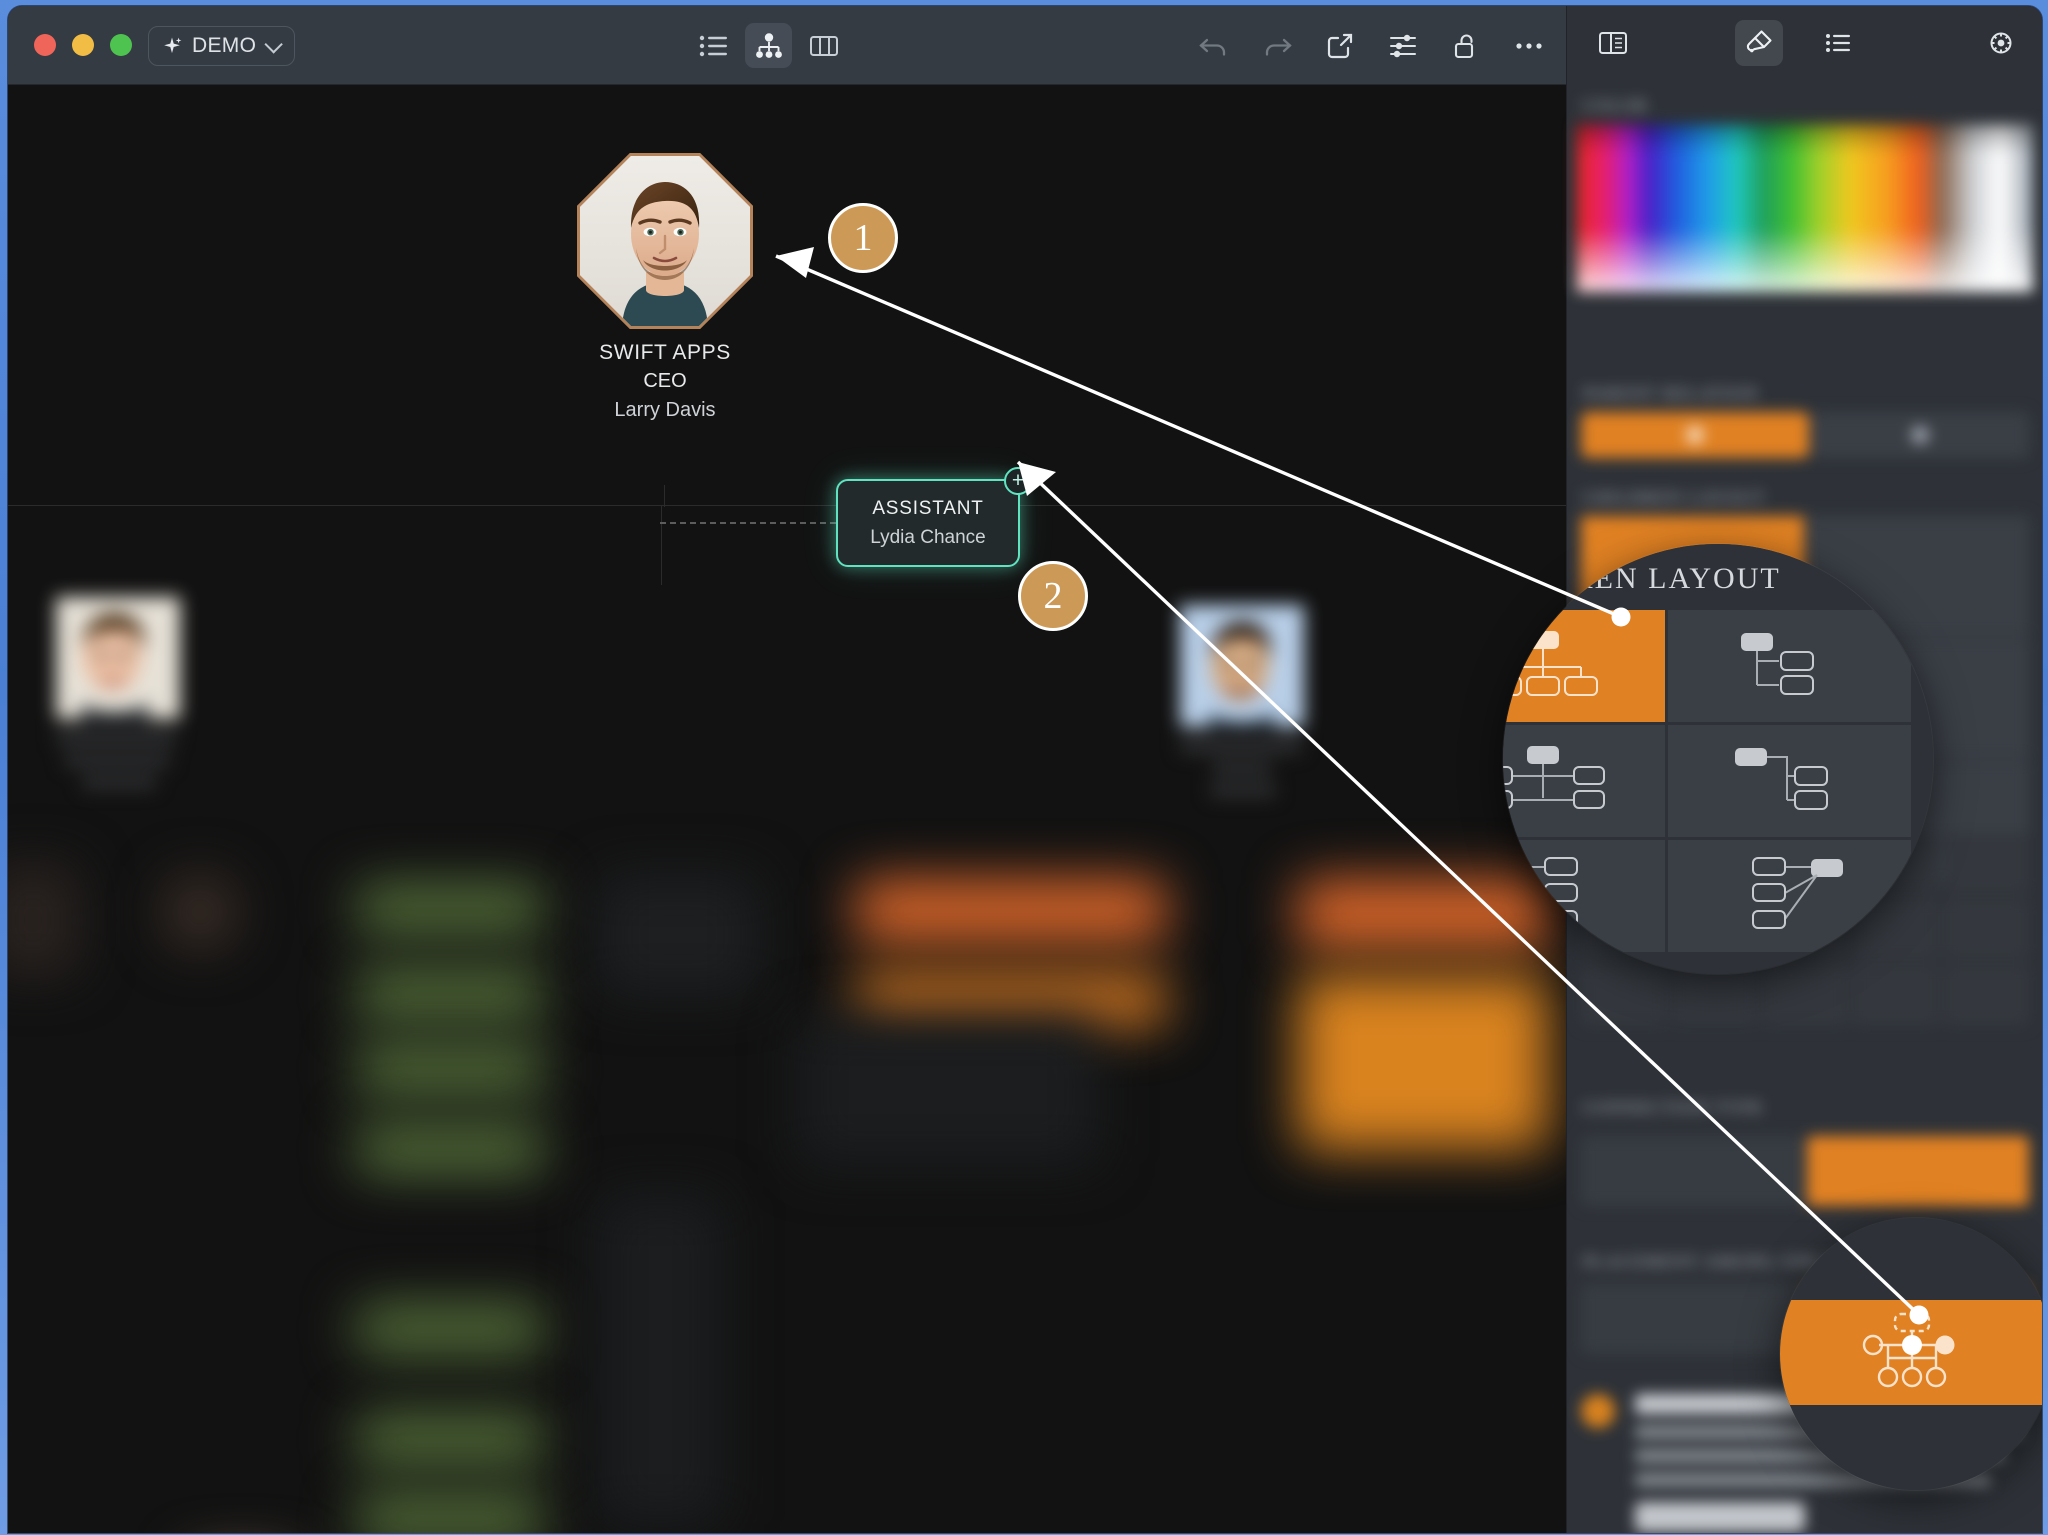 This screenshot has width=2048, height=1535. What do you see at coordinates (1804, 46) in the screenshot?
I see `inspector-tab-bar` at bounding box center [1804, 46].